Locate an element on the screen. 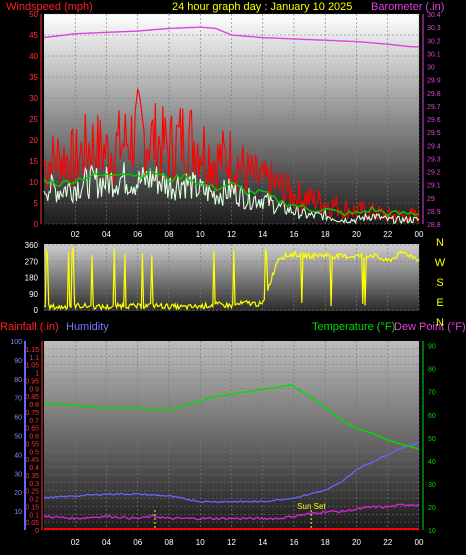 The height and width of the screenshot is (555, 466). direction-y-tick-label: 360 is located at coordinates (32, 245).